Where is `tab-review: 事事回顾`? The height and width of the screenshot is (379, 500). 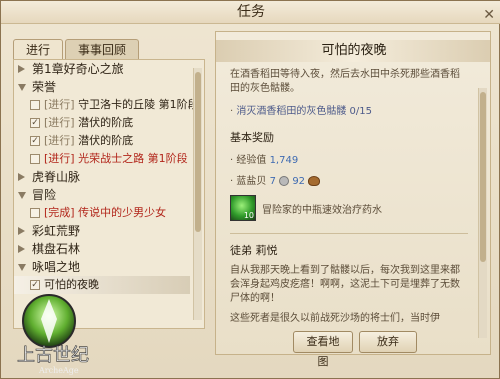 tab-review: 事事回顾 is located at coordinates (102, 49).